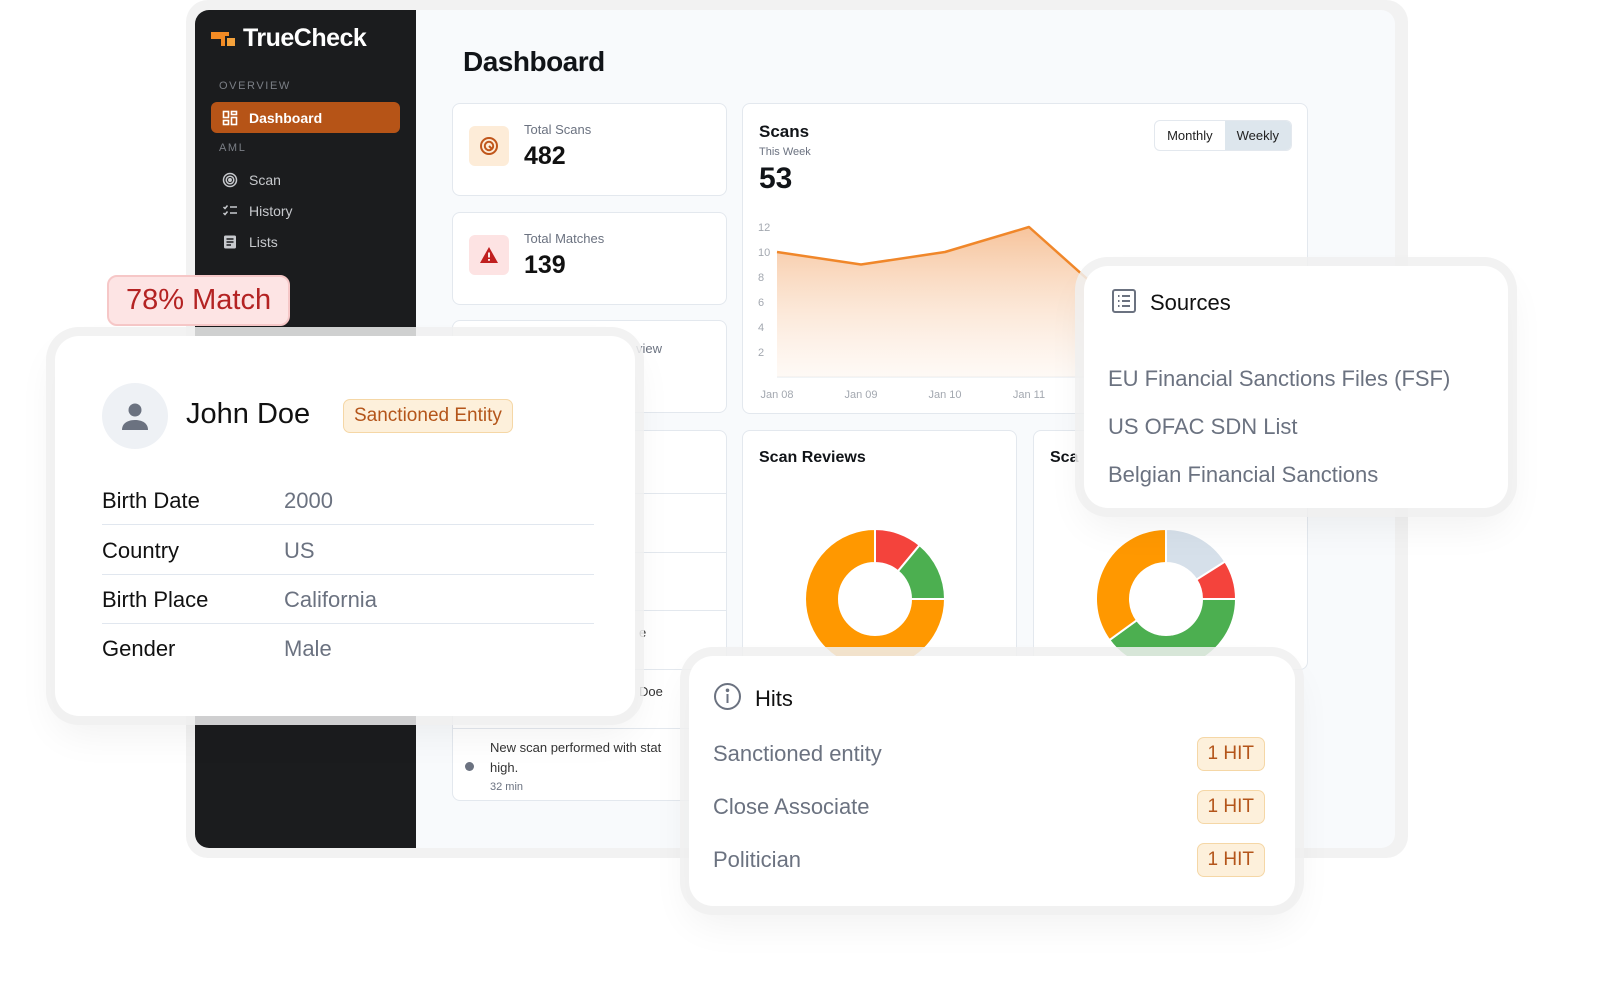 The image size is (1606, 997). What do you see at coordinates (308, 500) in the screenshot?
I see `field-value: 2000` at bounding box center [308, 500].